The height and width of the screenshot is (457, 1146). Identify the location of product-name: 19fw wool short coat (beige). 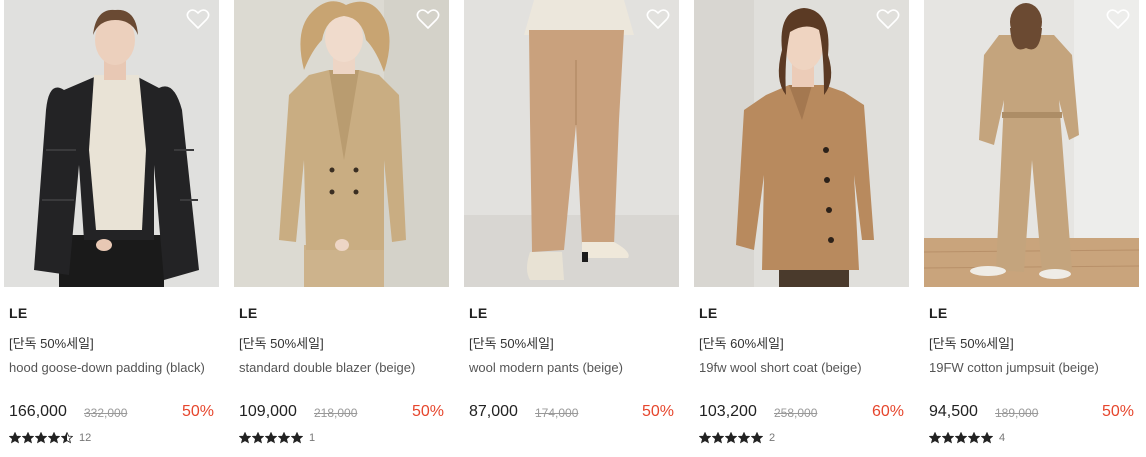
(801, 368).